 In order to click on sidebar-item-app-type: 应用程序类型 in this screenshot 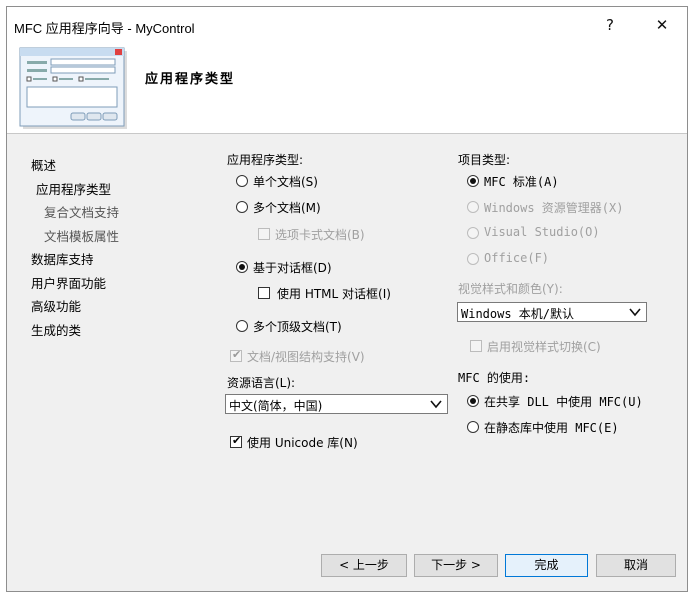, I will do `click(73, 188)`.